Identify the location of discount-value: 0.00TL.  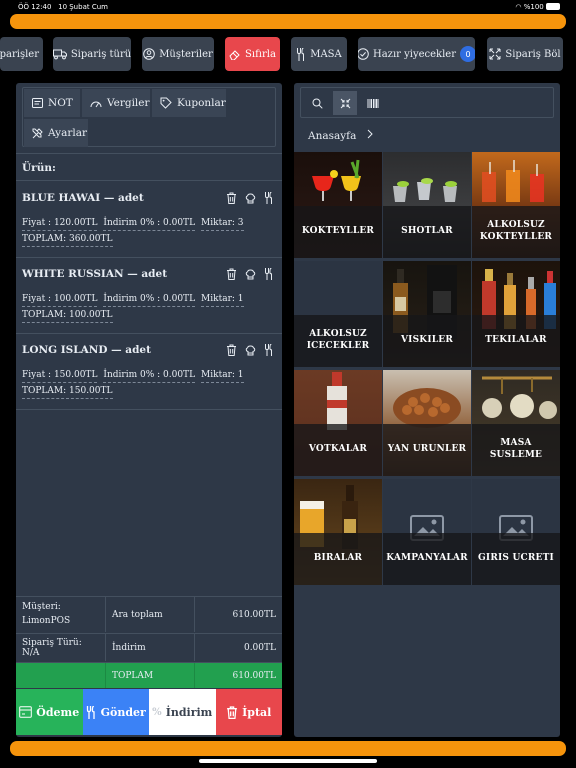
(238, 647).